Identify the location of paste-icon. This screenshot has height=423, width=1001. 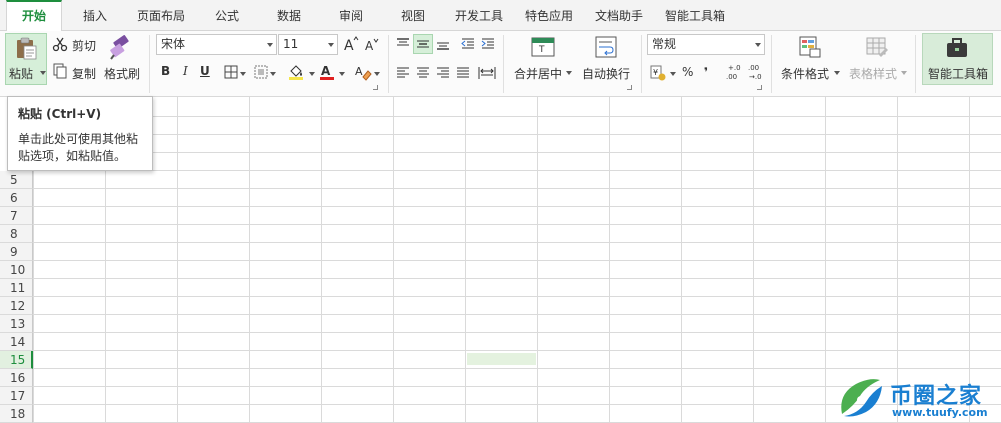
(26, 48).